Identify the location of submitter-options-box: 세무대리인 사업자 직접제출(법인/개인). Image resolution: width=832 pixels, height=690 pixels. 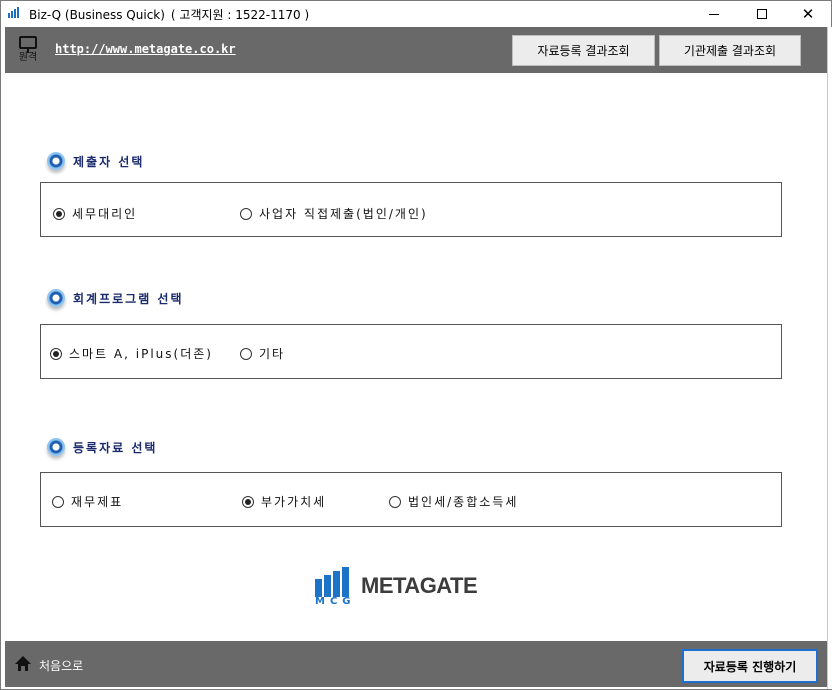
(411, 209).